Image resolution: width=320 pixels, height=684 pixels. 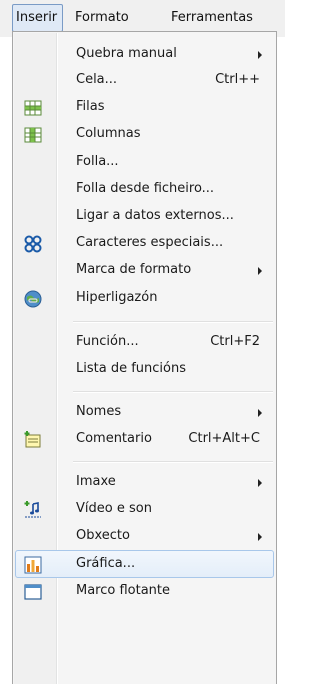 I want to click on menu-item-nomes: Nomes, so click(x=144, y=413).